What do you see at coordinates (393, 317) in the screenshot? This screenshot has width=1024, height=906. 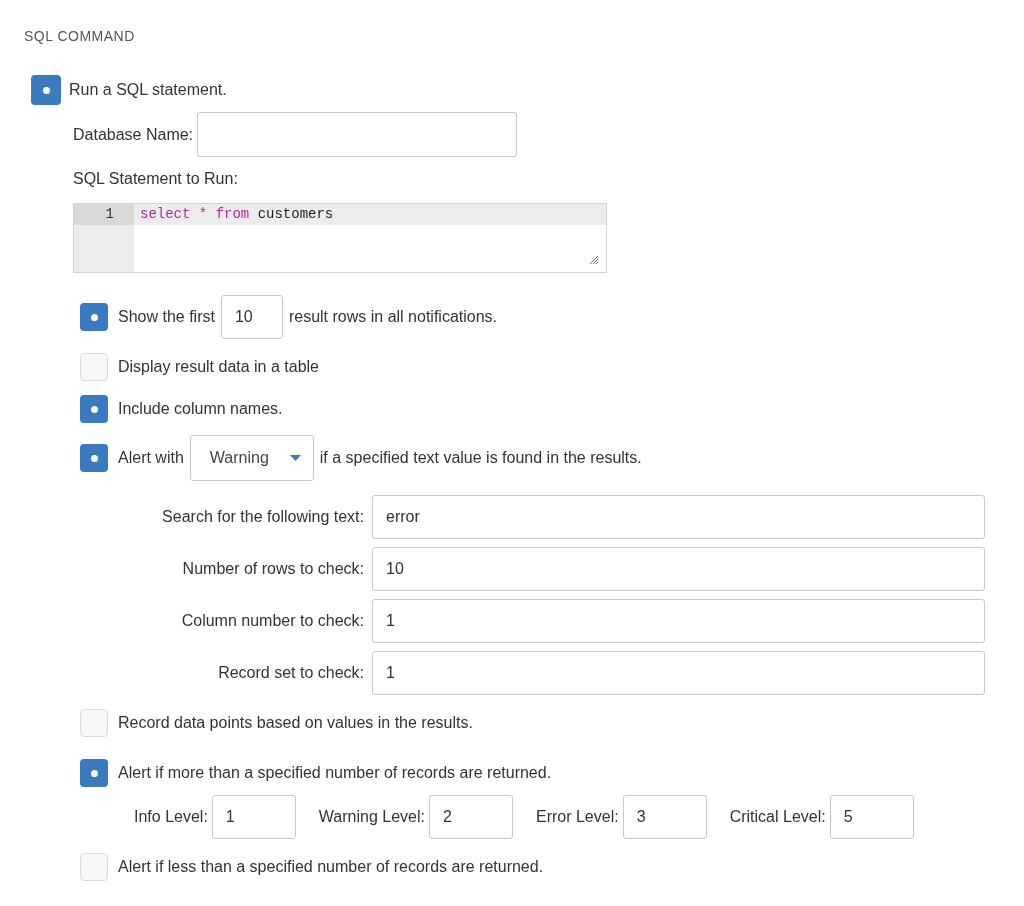 I see `option-label: result rows in all notifications.` at bounding box center [393, 317].